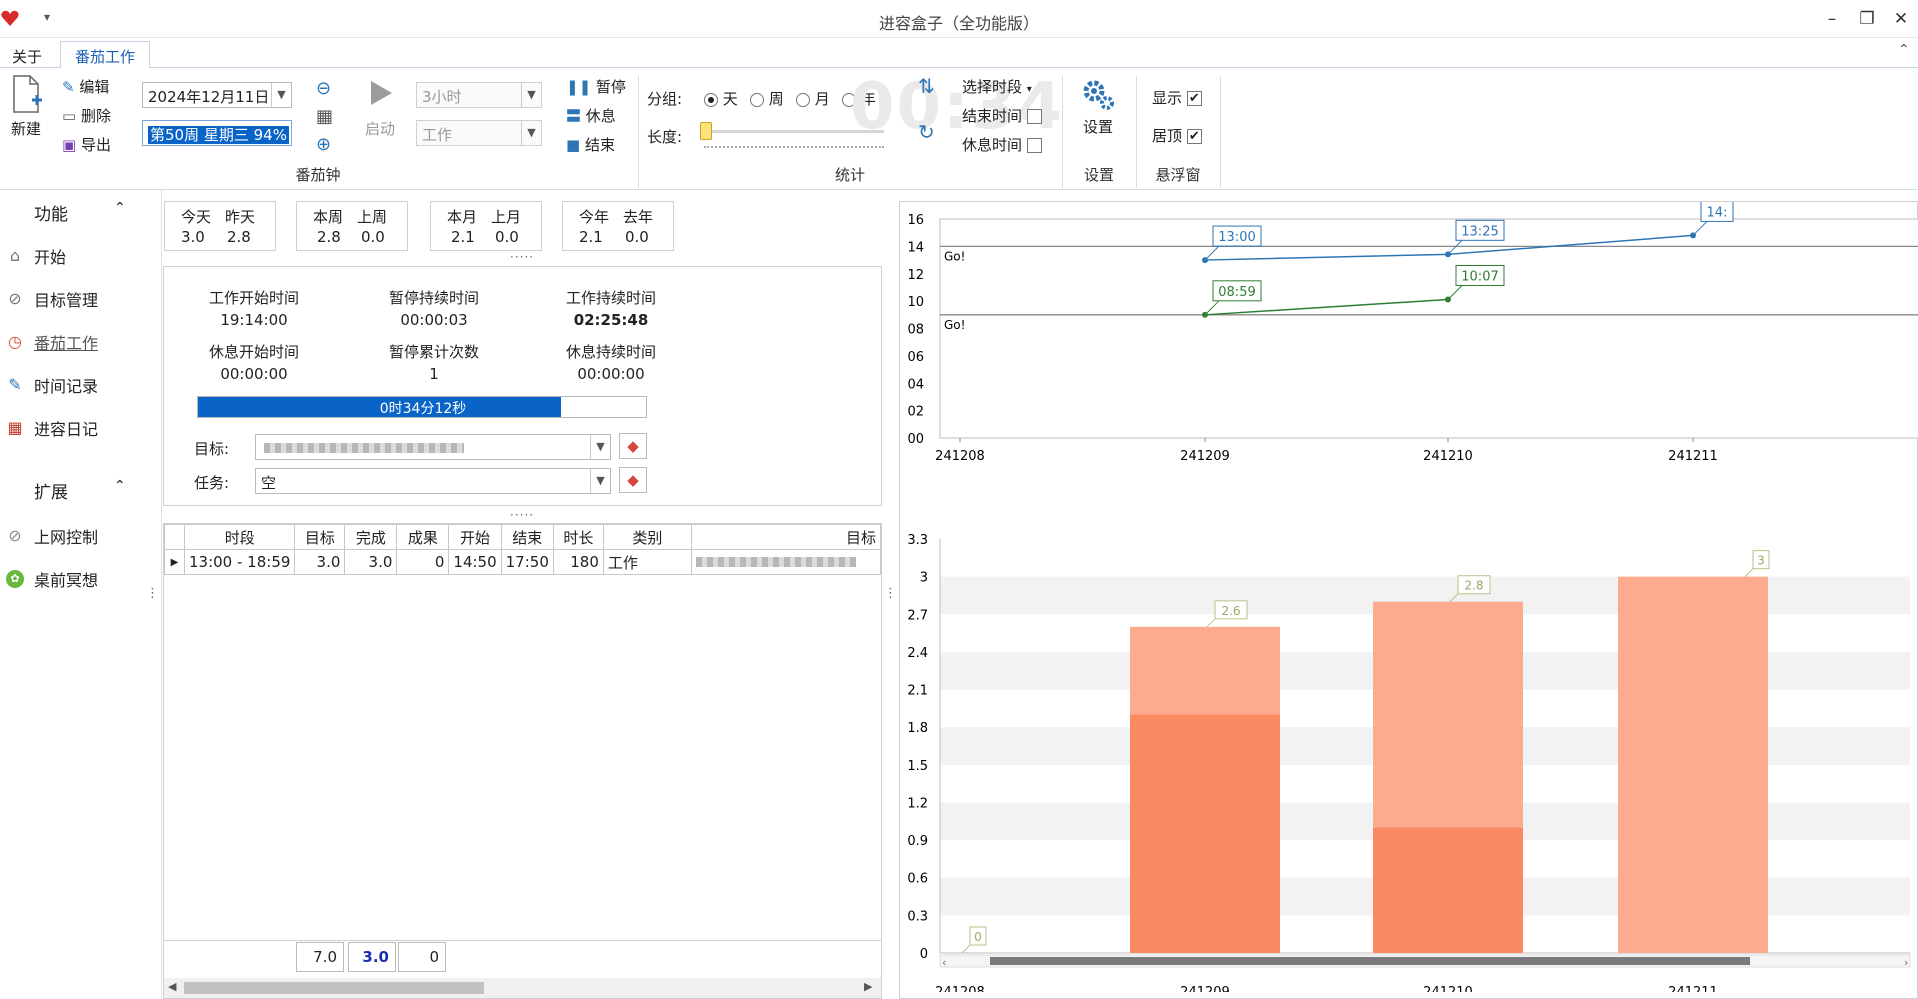 This screenshot has width=1918, height=999. What do you see at coordinates (371, 562) in the screenshot?
I see `cell-done: 3.0` at bounding box center [371, 562].